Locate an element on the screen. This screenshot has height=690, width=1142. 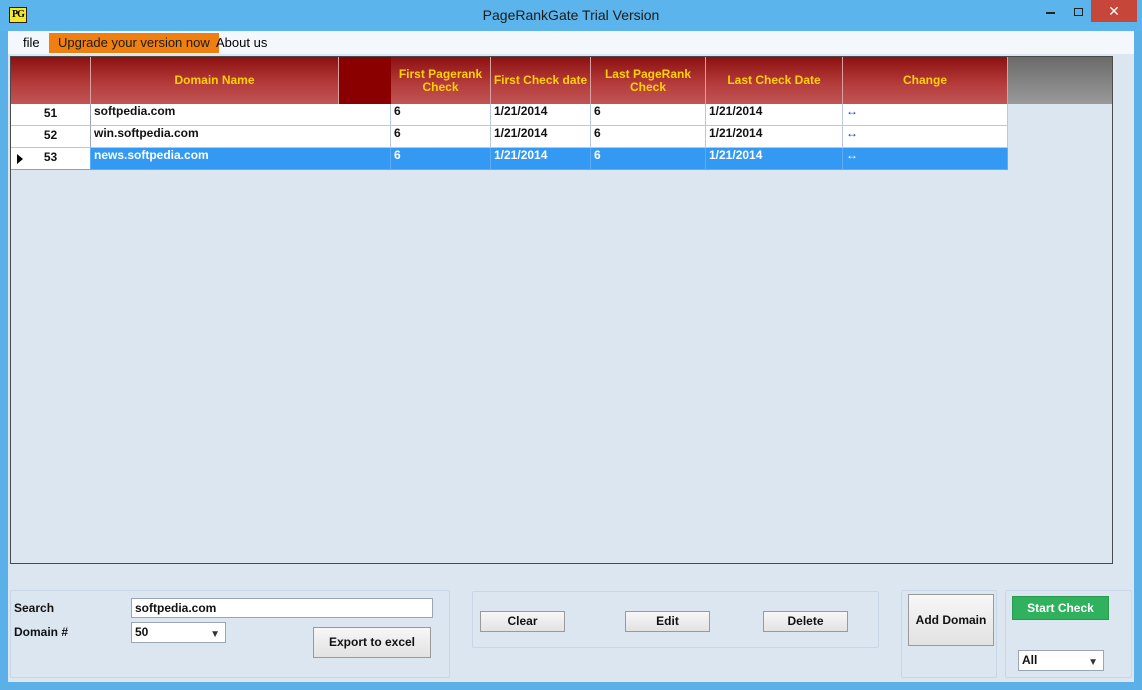
close-button: ✕ is located at coordinates (1114, 11).